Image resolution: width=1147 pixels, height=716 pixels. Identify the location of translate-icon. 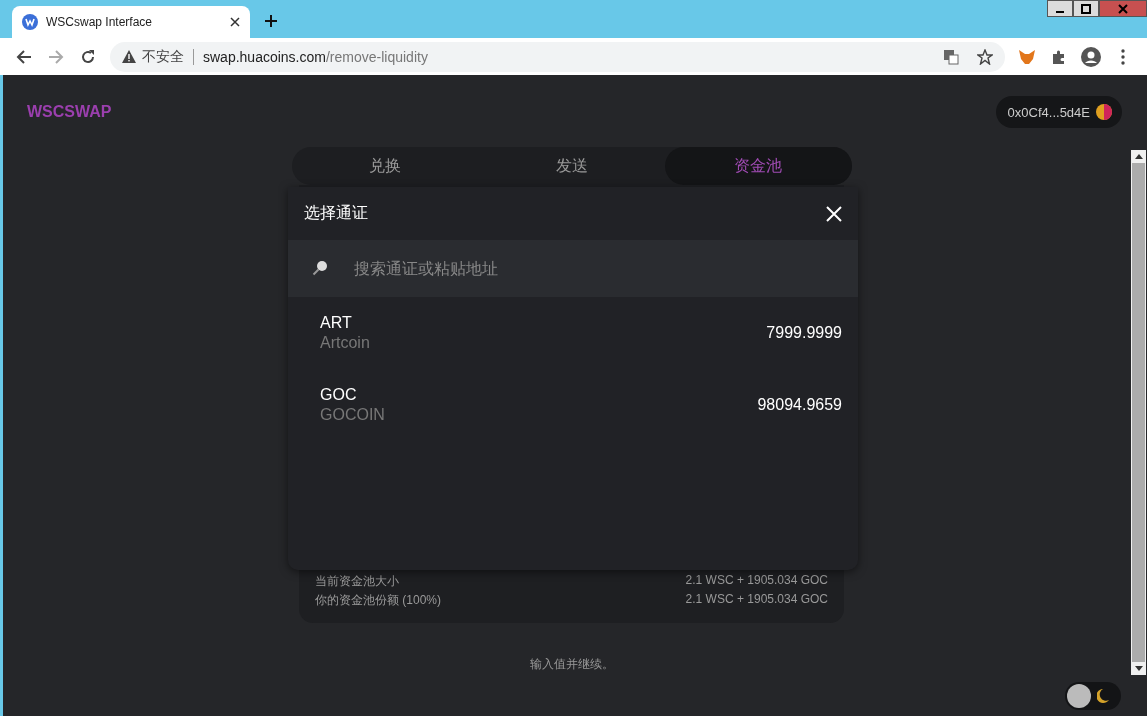
(951, 56).